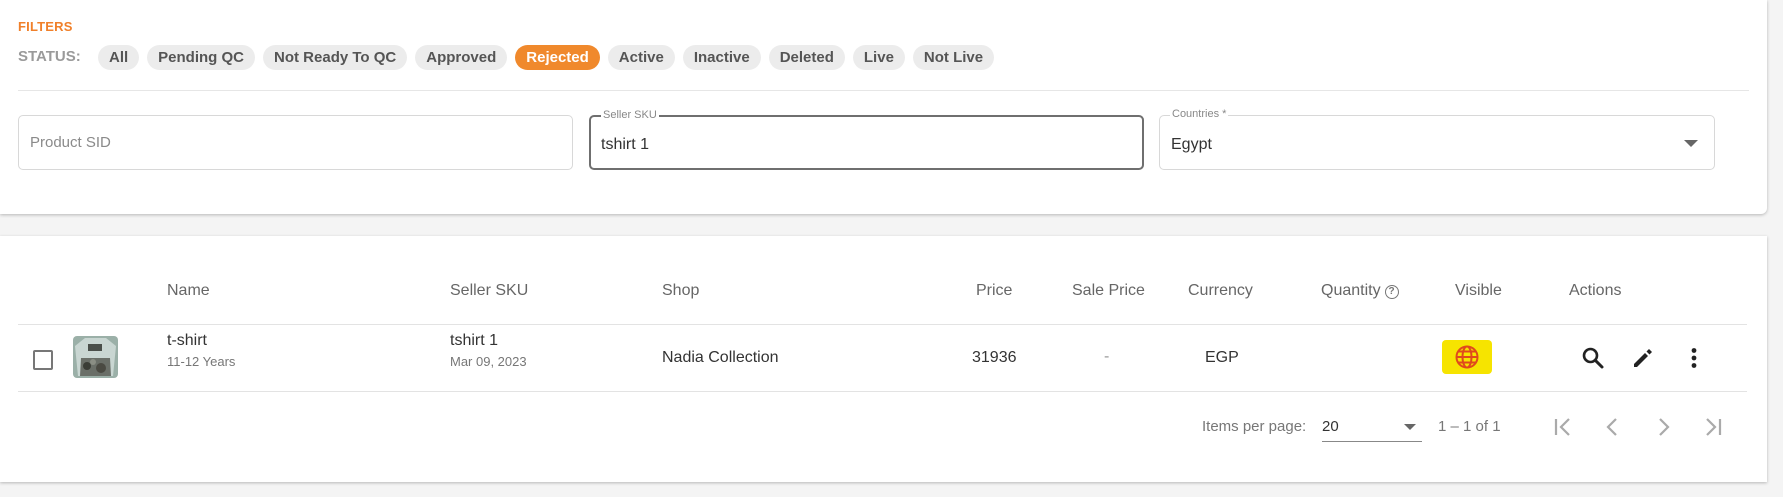 This screenshot has width=1783, height=497. What do you see at coordinates (720, 357) in the screenshot?
I see `shop-cell: Nadia Collection` at bounding box center [720, 357].